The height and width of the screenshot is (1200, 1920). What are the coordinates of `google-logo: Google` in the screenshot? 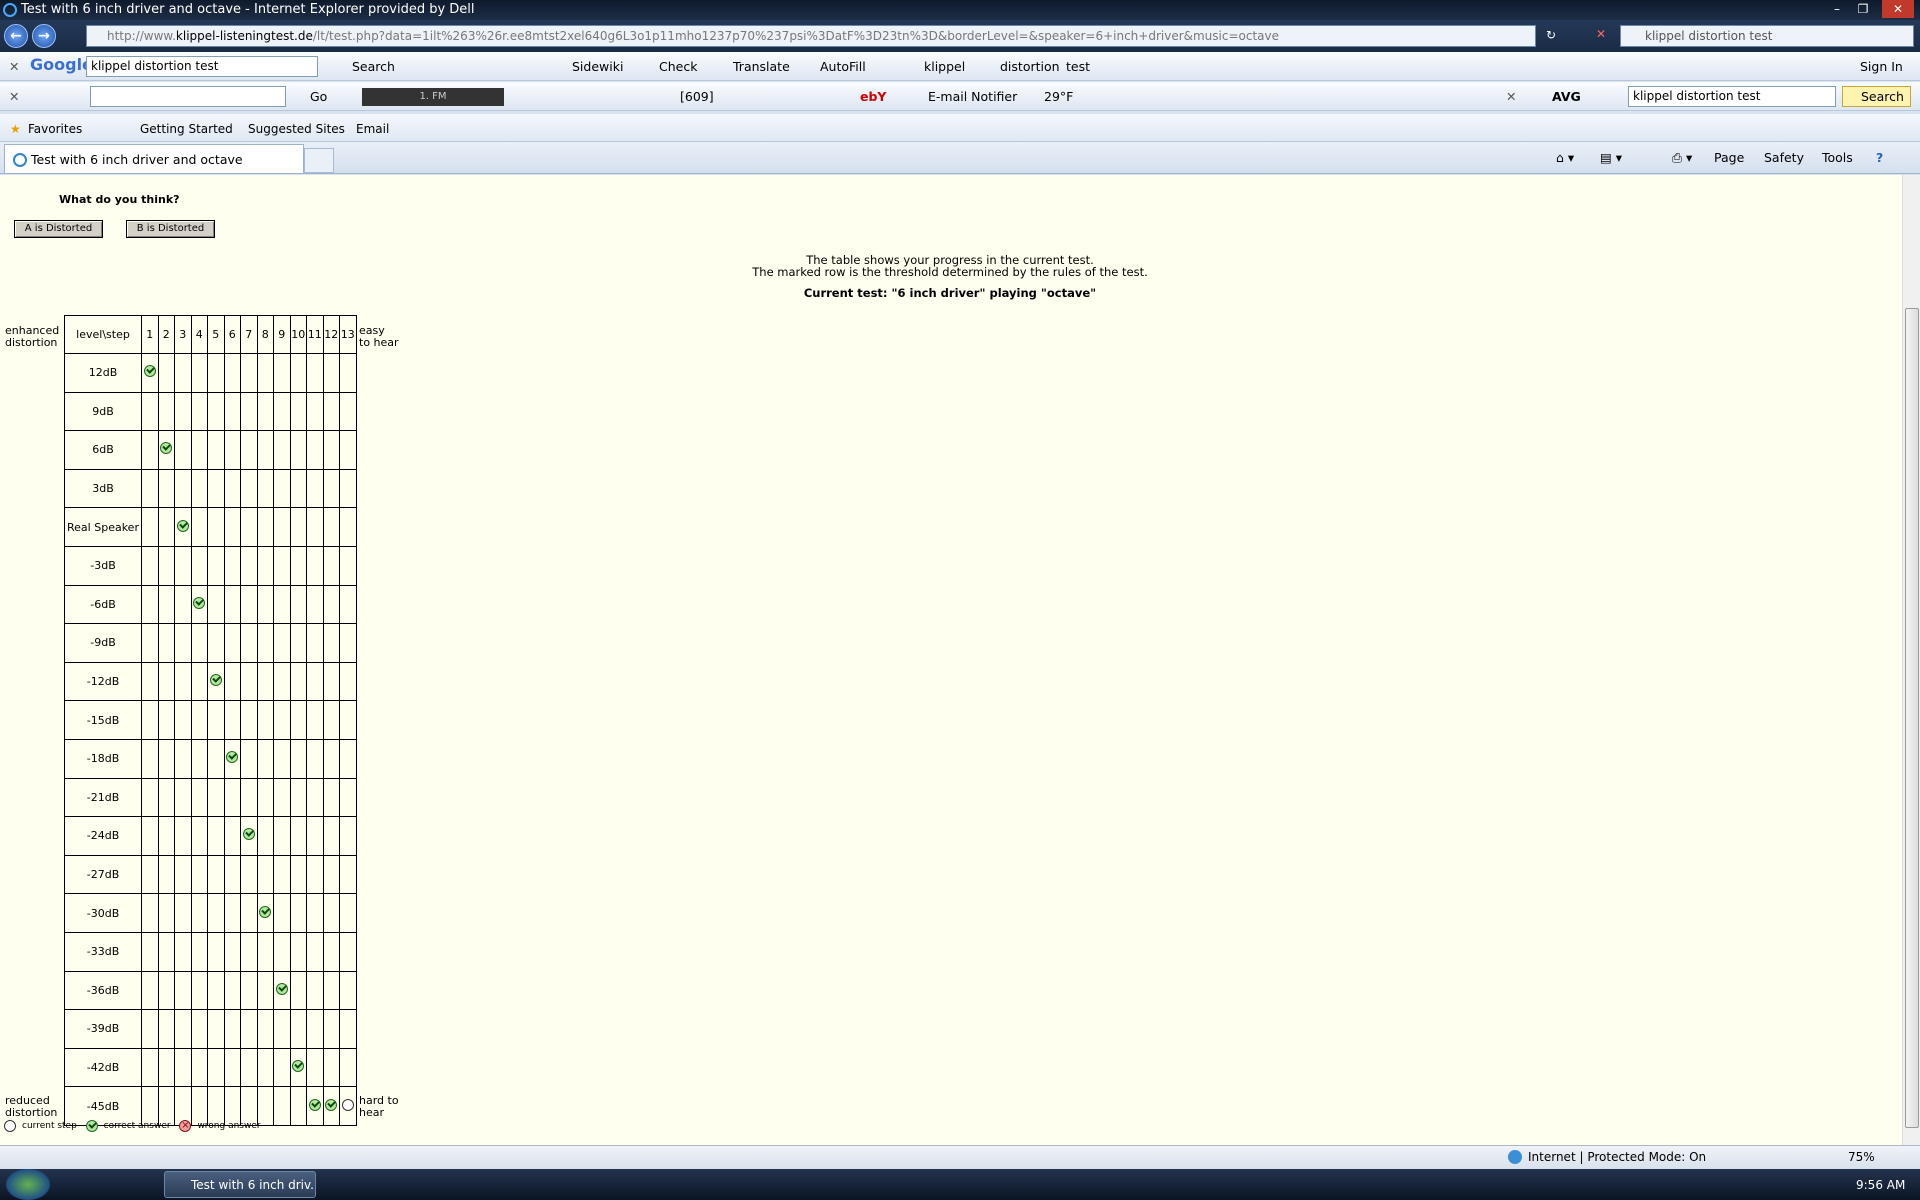 It's located at (61, 64).